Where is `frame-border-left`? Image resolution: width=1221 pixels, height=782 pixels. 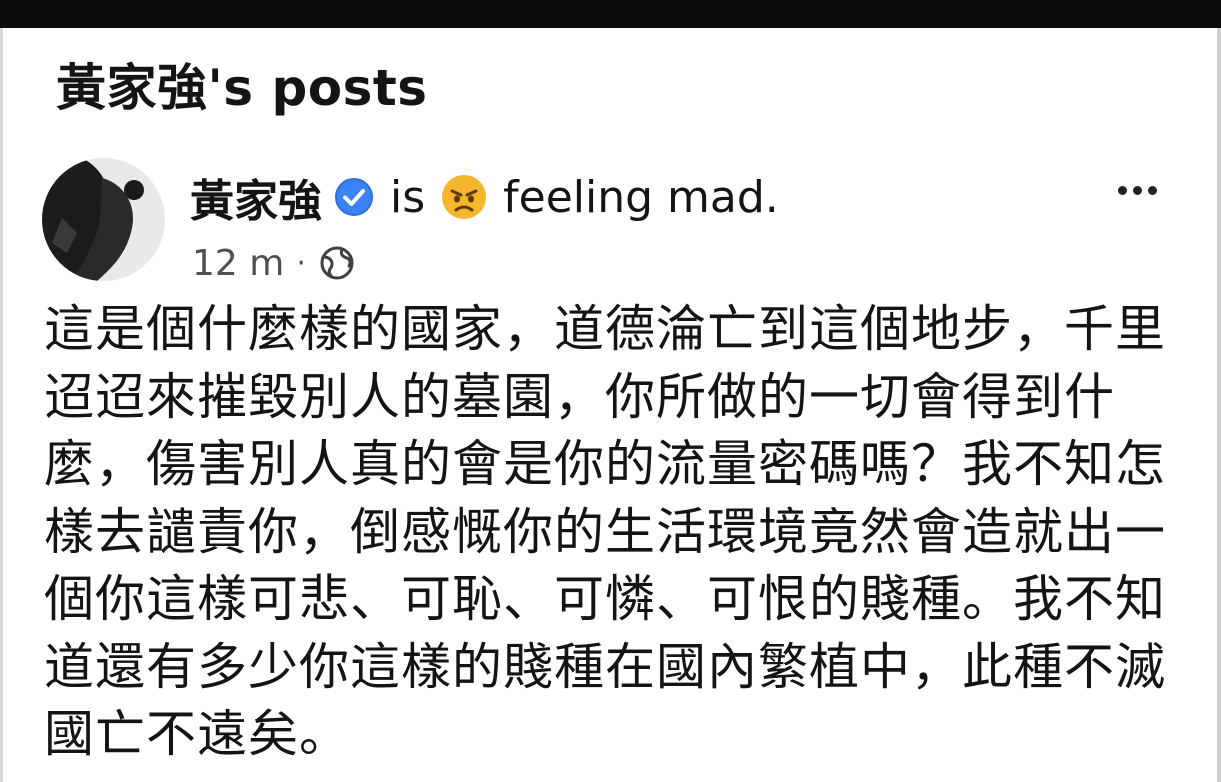
frame-border-left is located at coordinates (1, 405).